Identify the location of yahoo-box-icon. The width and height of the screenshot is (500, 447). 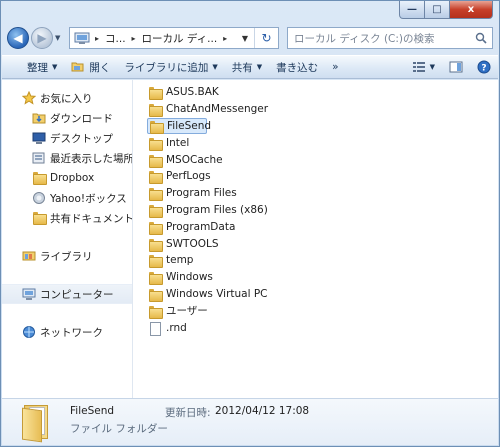
(39, 198).